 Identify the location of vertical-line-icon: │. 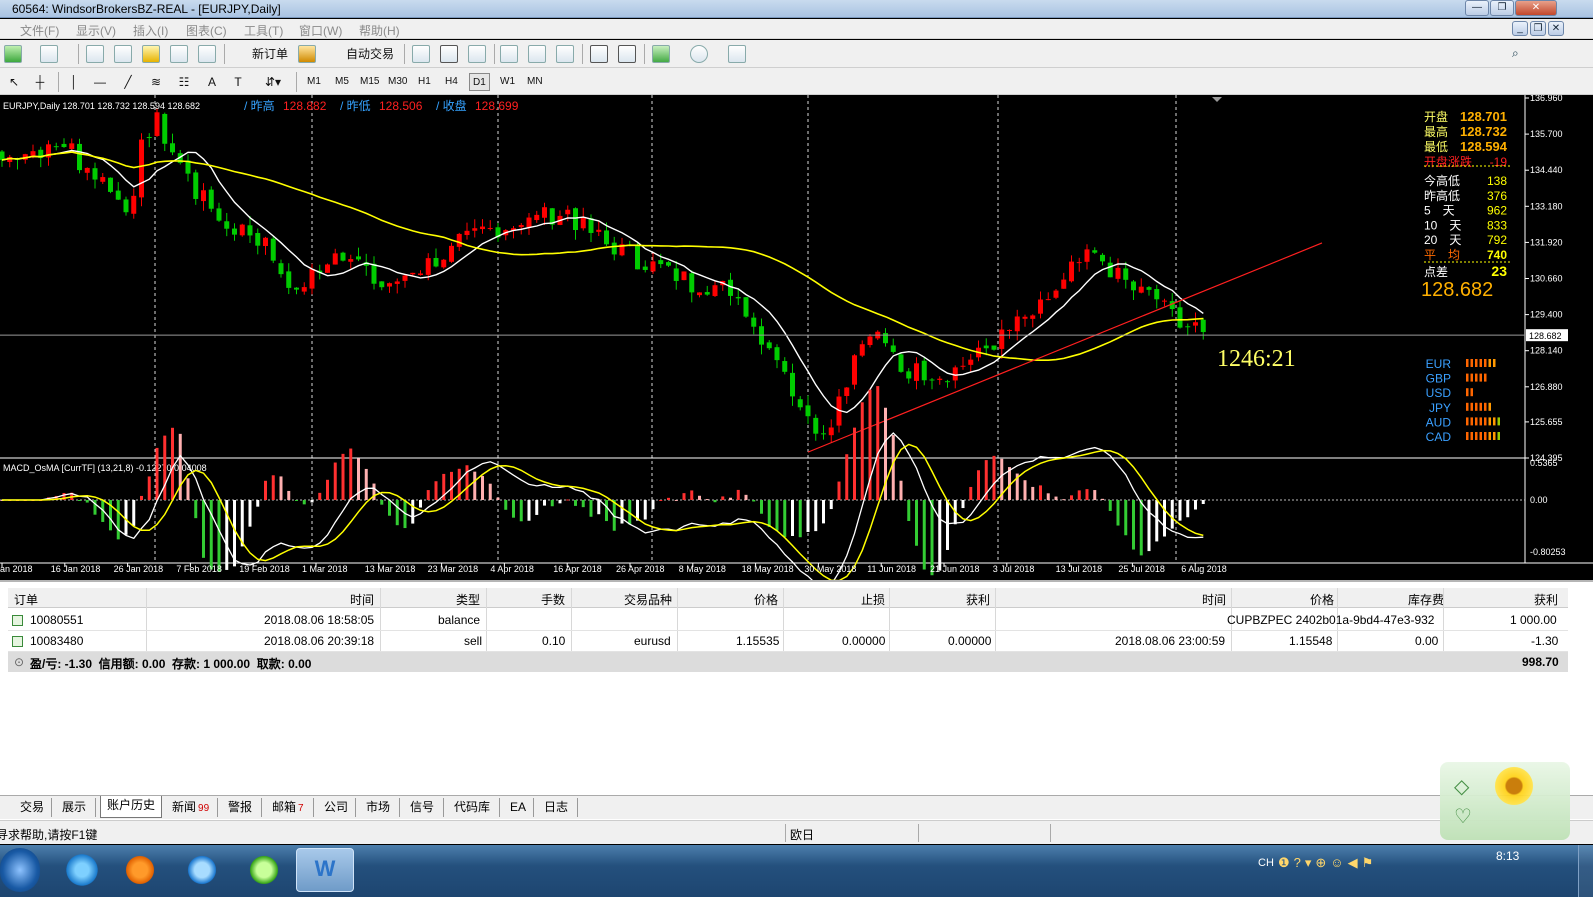
(74, 82).